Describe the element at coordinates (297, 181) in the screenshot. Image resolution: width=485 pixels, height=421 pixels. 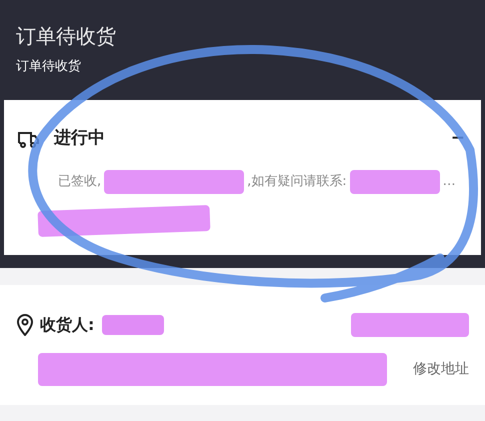
I see `status-text: ,如有疑问请联系:` at that location.